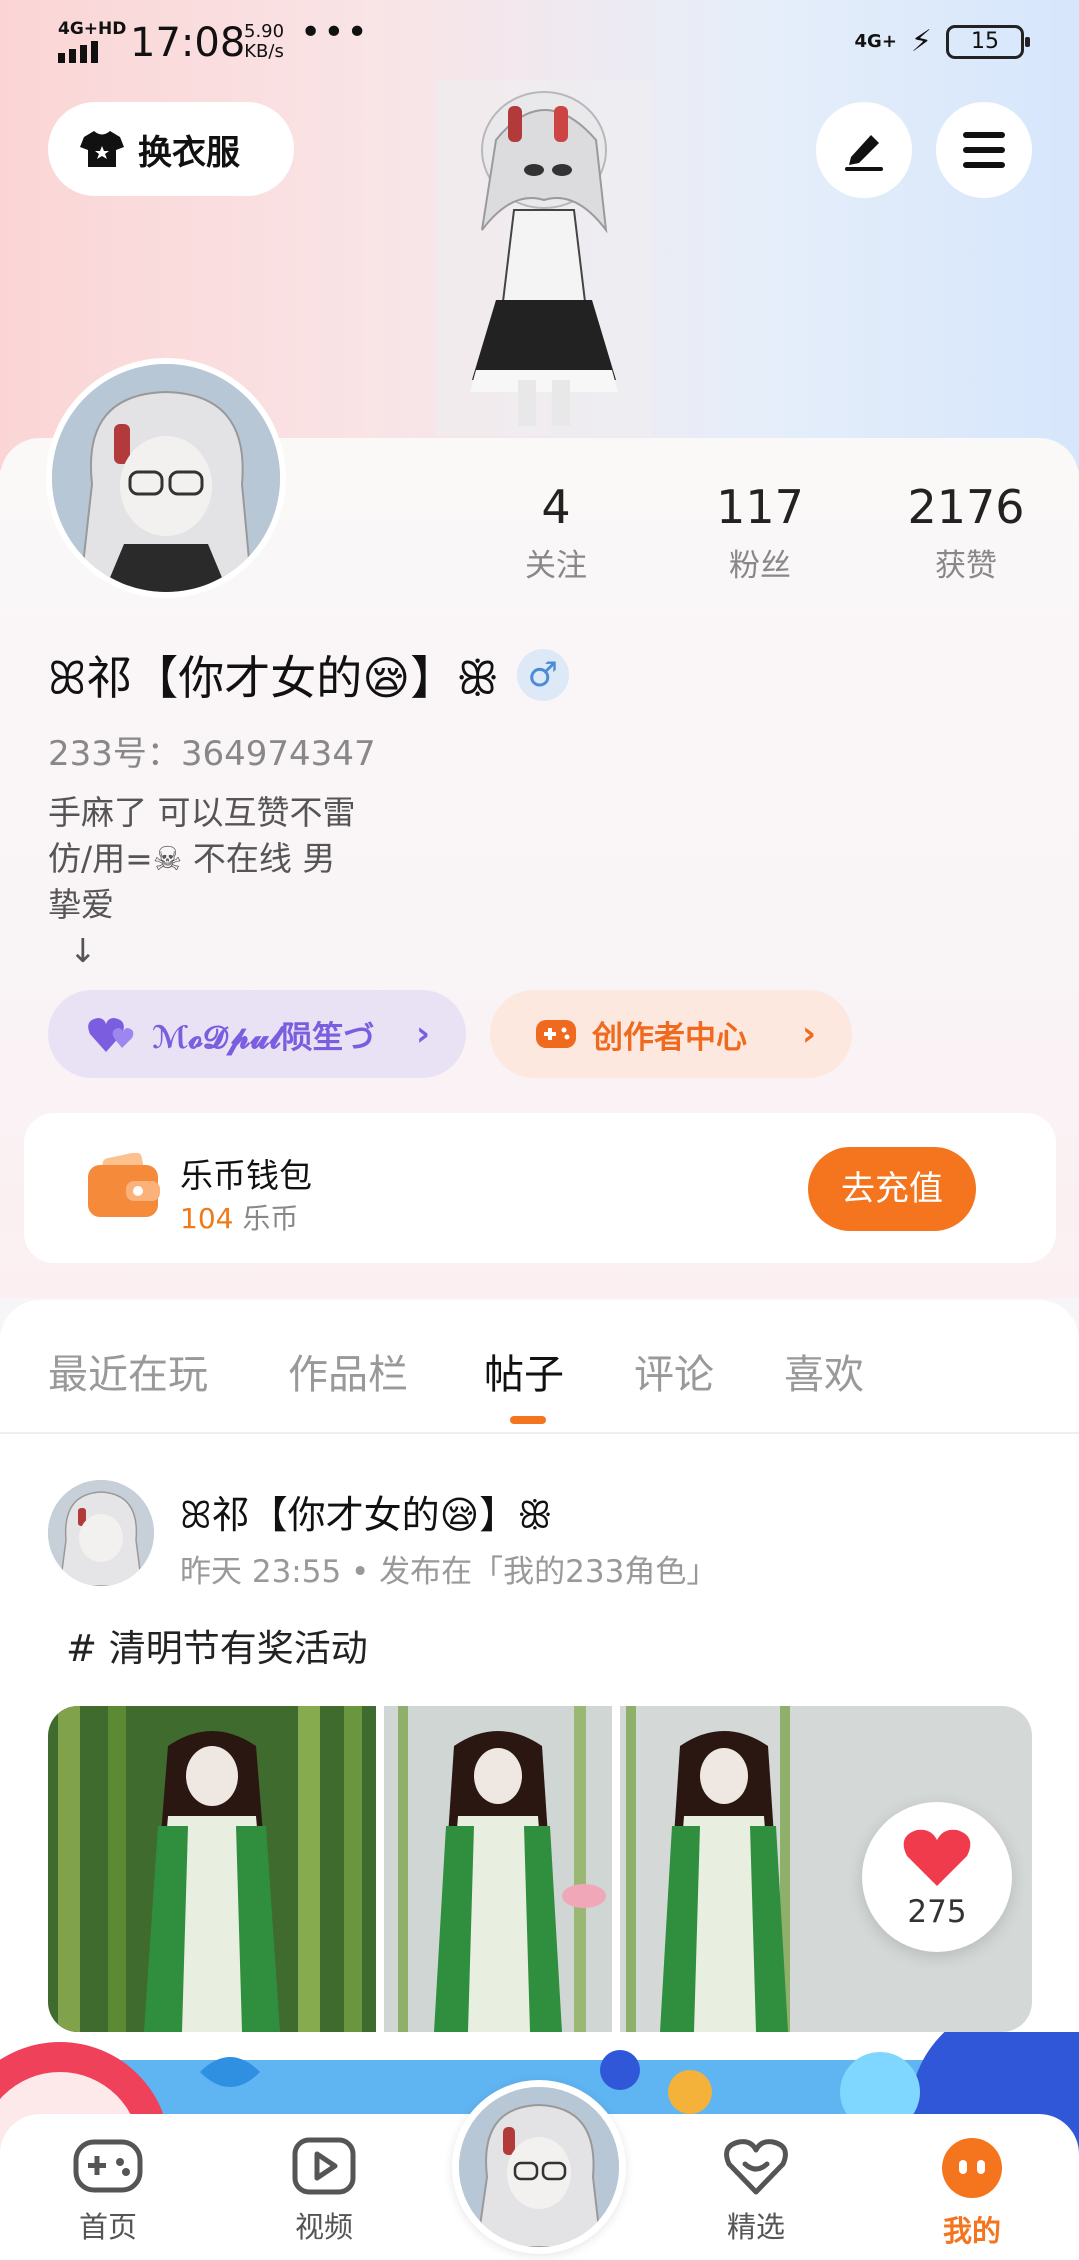  Describe the element at coordinates (760, 566) in the screenshot. I see `followers-label: 粉丝` at that location.